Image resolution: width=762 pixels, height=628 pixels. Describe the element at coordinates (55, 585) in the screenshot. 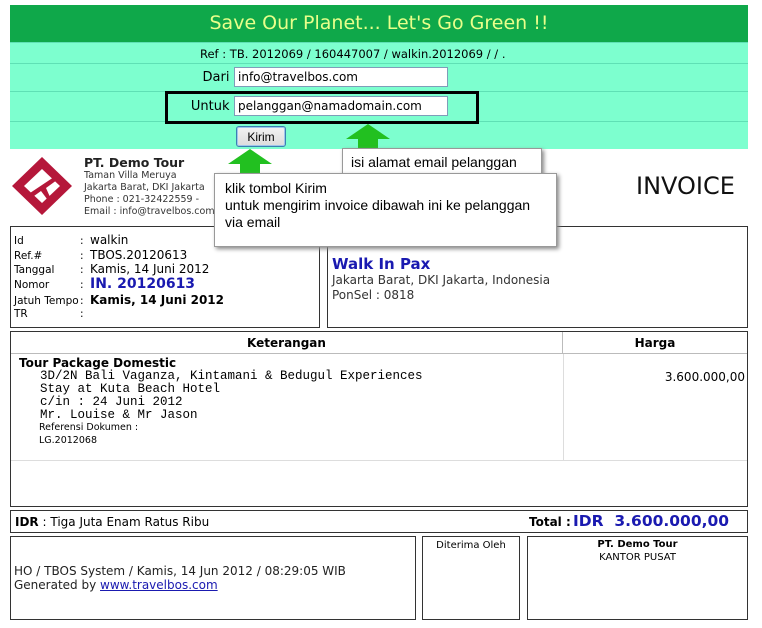

I see `generated-by-label: Generated by` at that location.